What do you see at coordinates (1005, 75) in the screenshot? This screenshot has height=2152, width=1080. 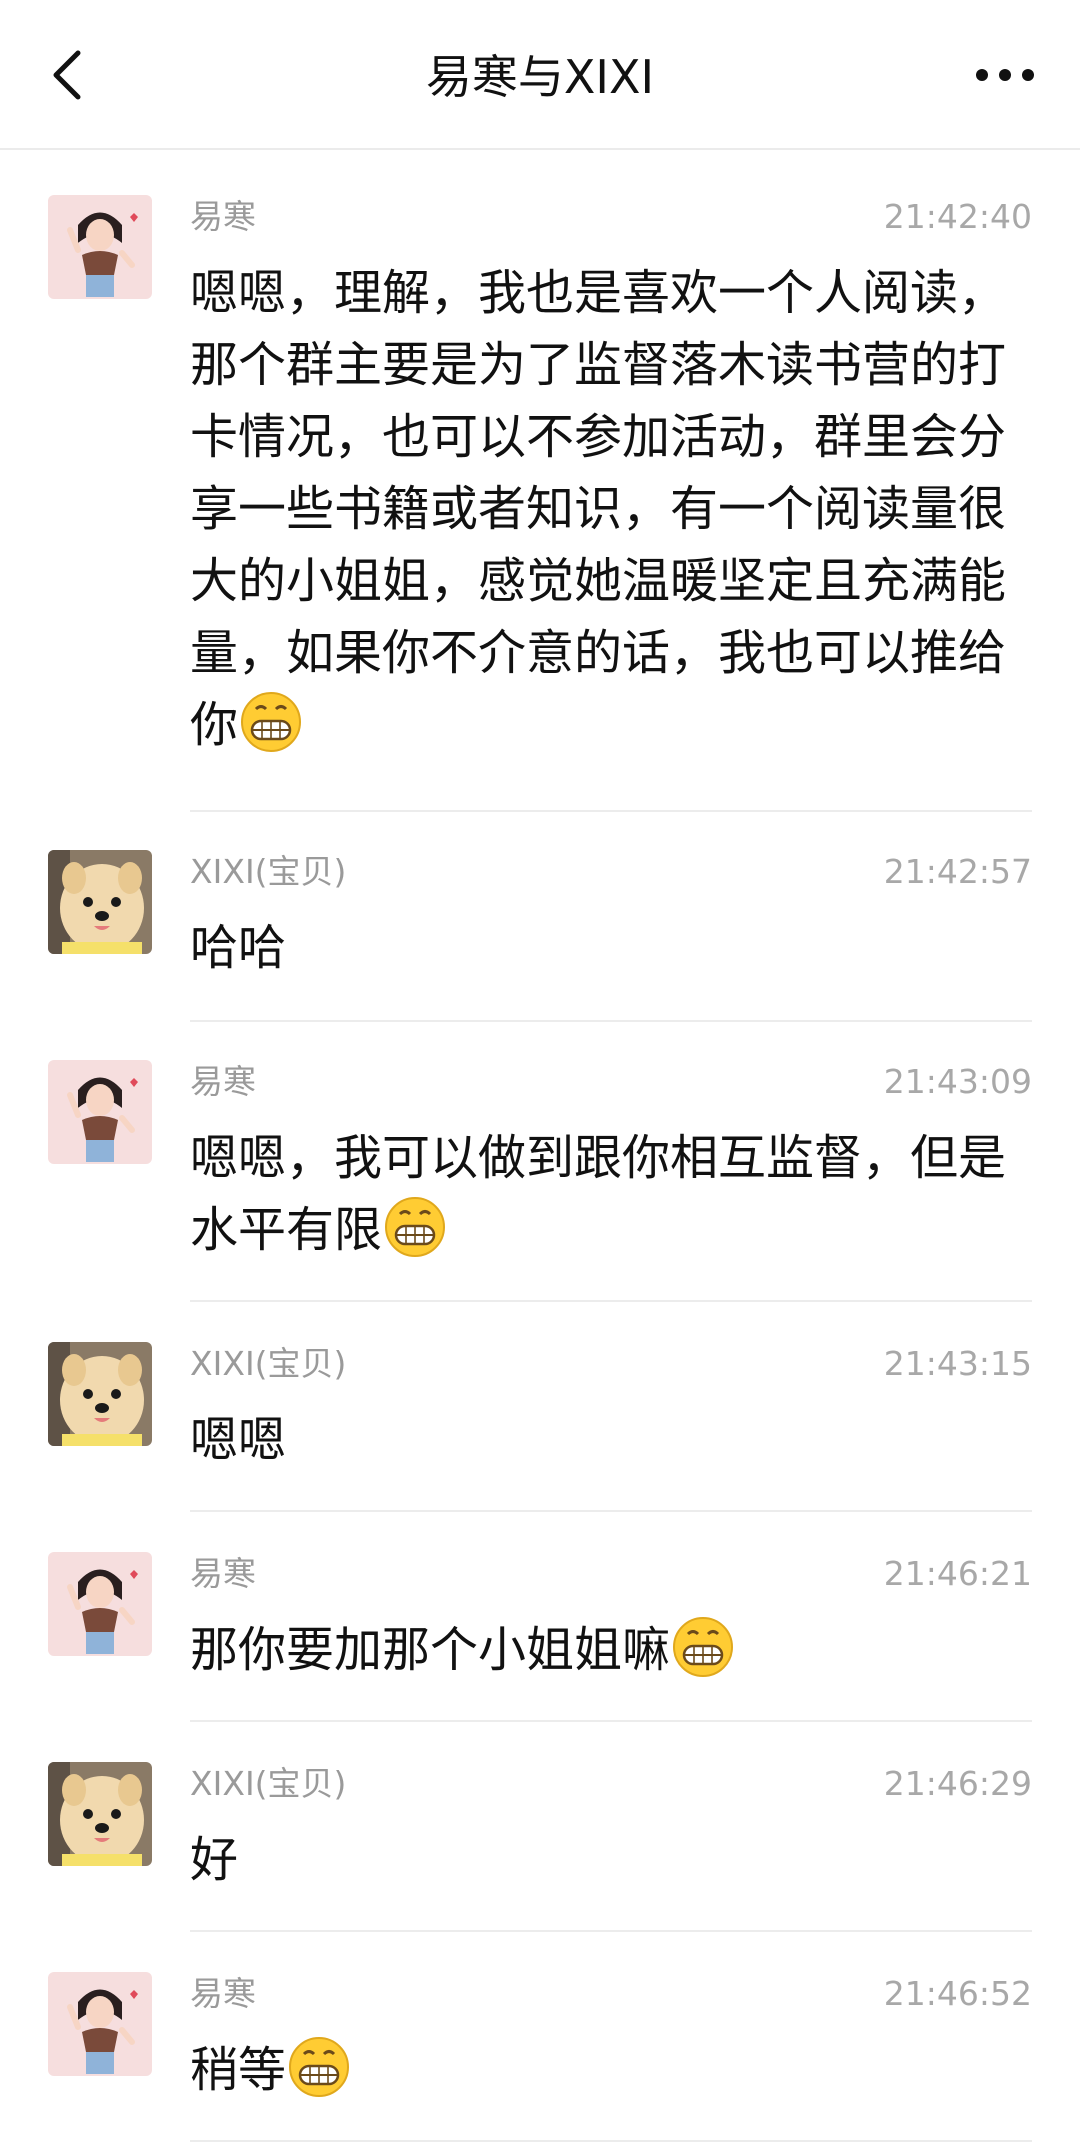 I see `more-options-icon` at bounding box center [1005, 75].